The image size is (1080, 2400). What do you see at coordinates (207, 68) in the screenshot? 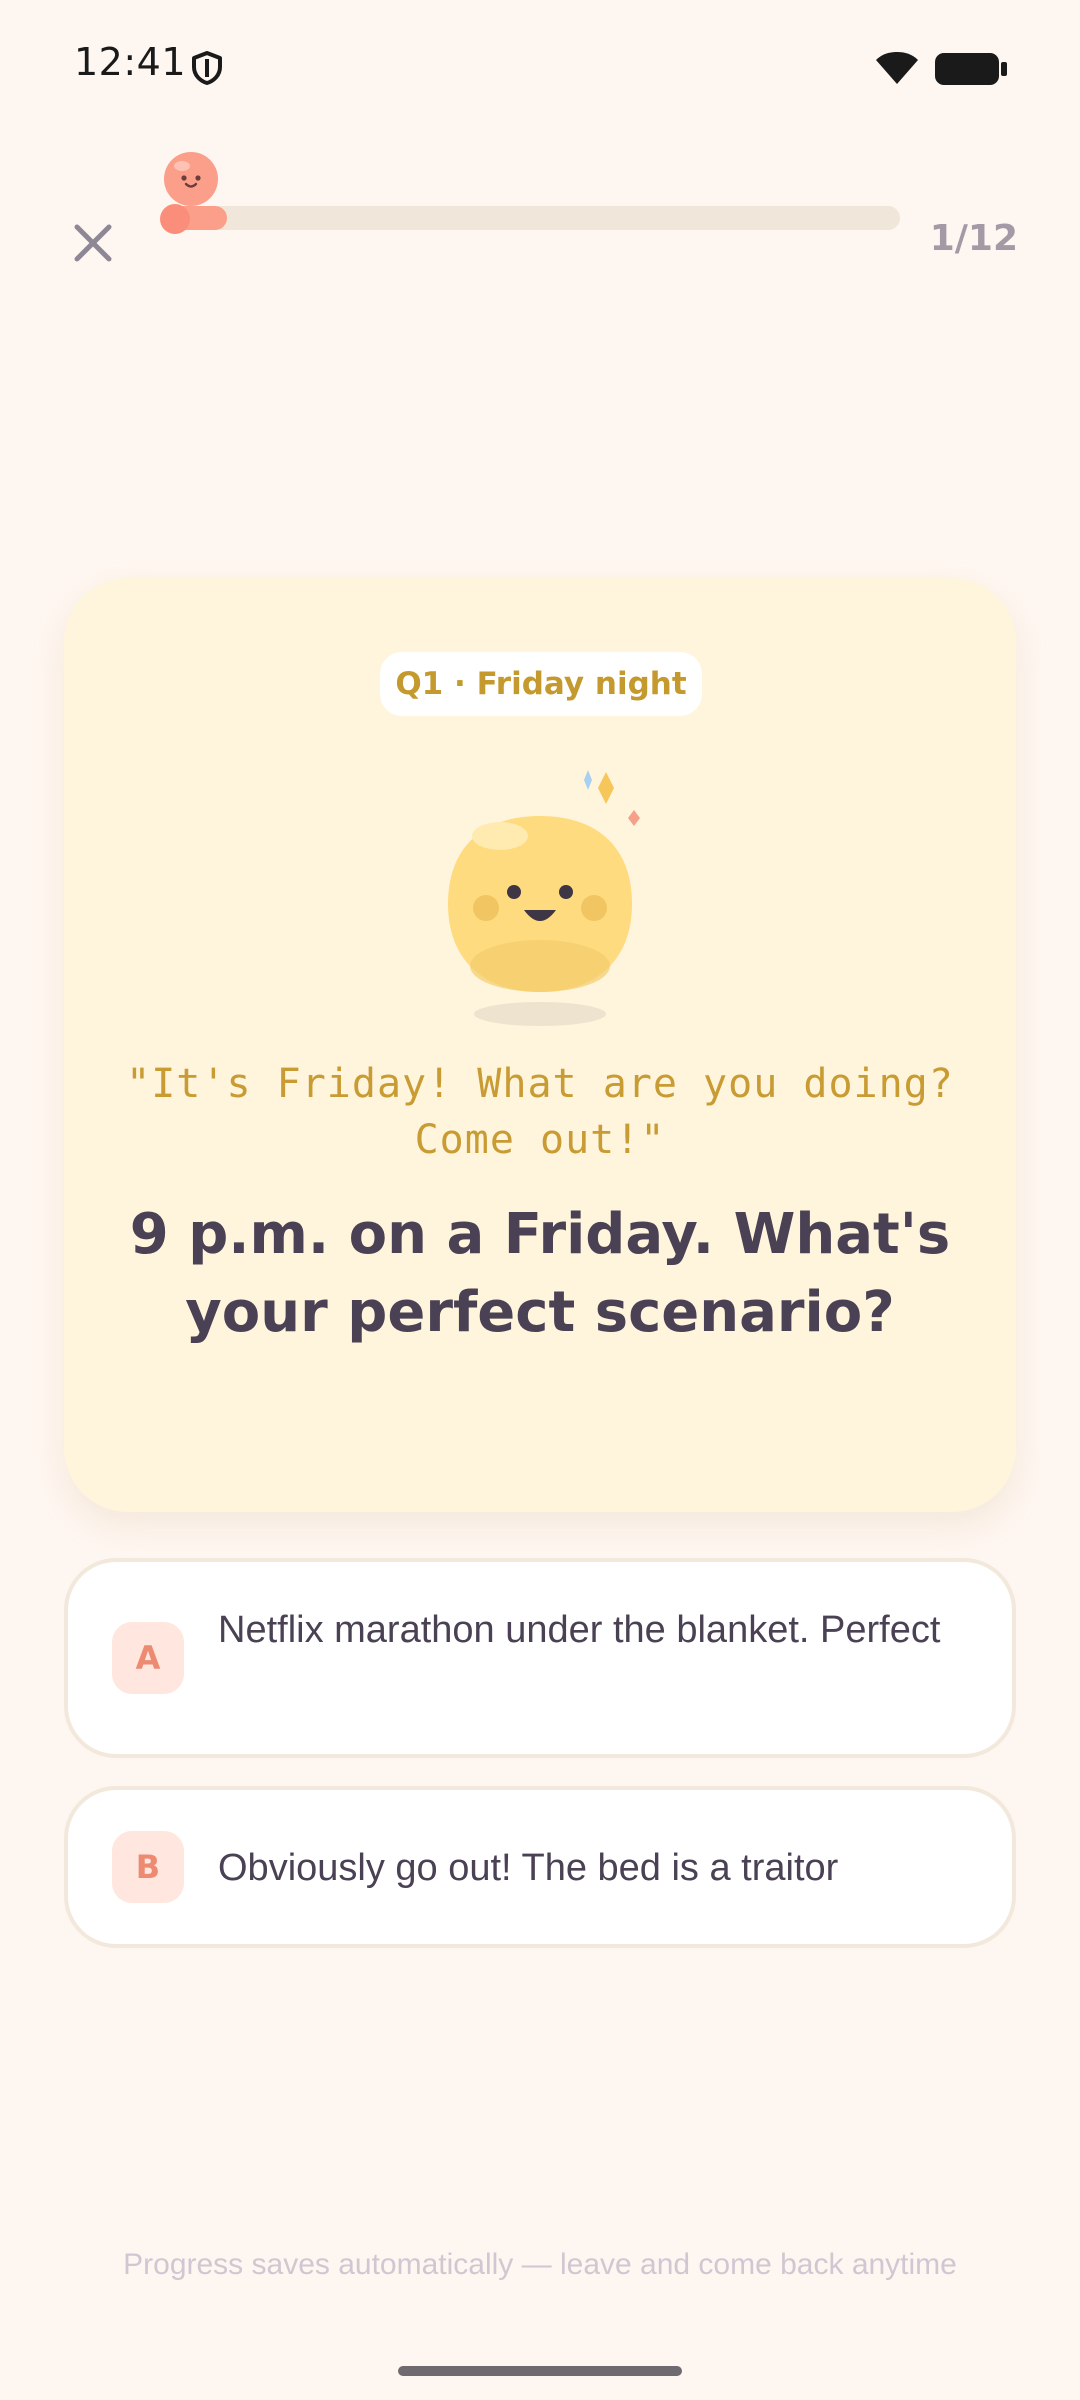
I see `shield-icon` at bounding box center [207, 68].